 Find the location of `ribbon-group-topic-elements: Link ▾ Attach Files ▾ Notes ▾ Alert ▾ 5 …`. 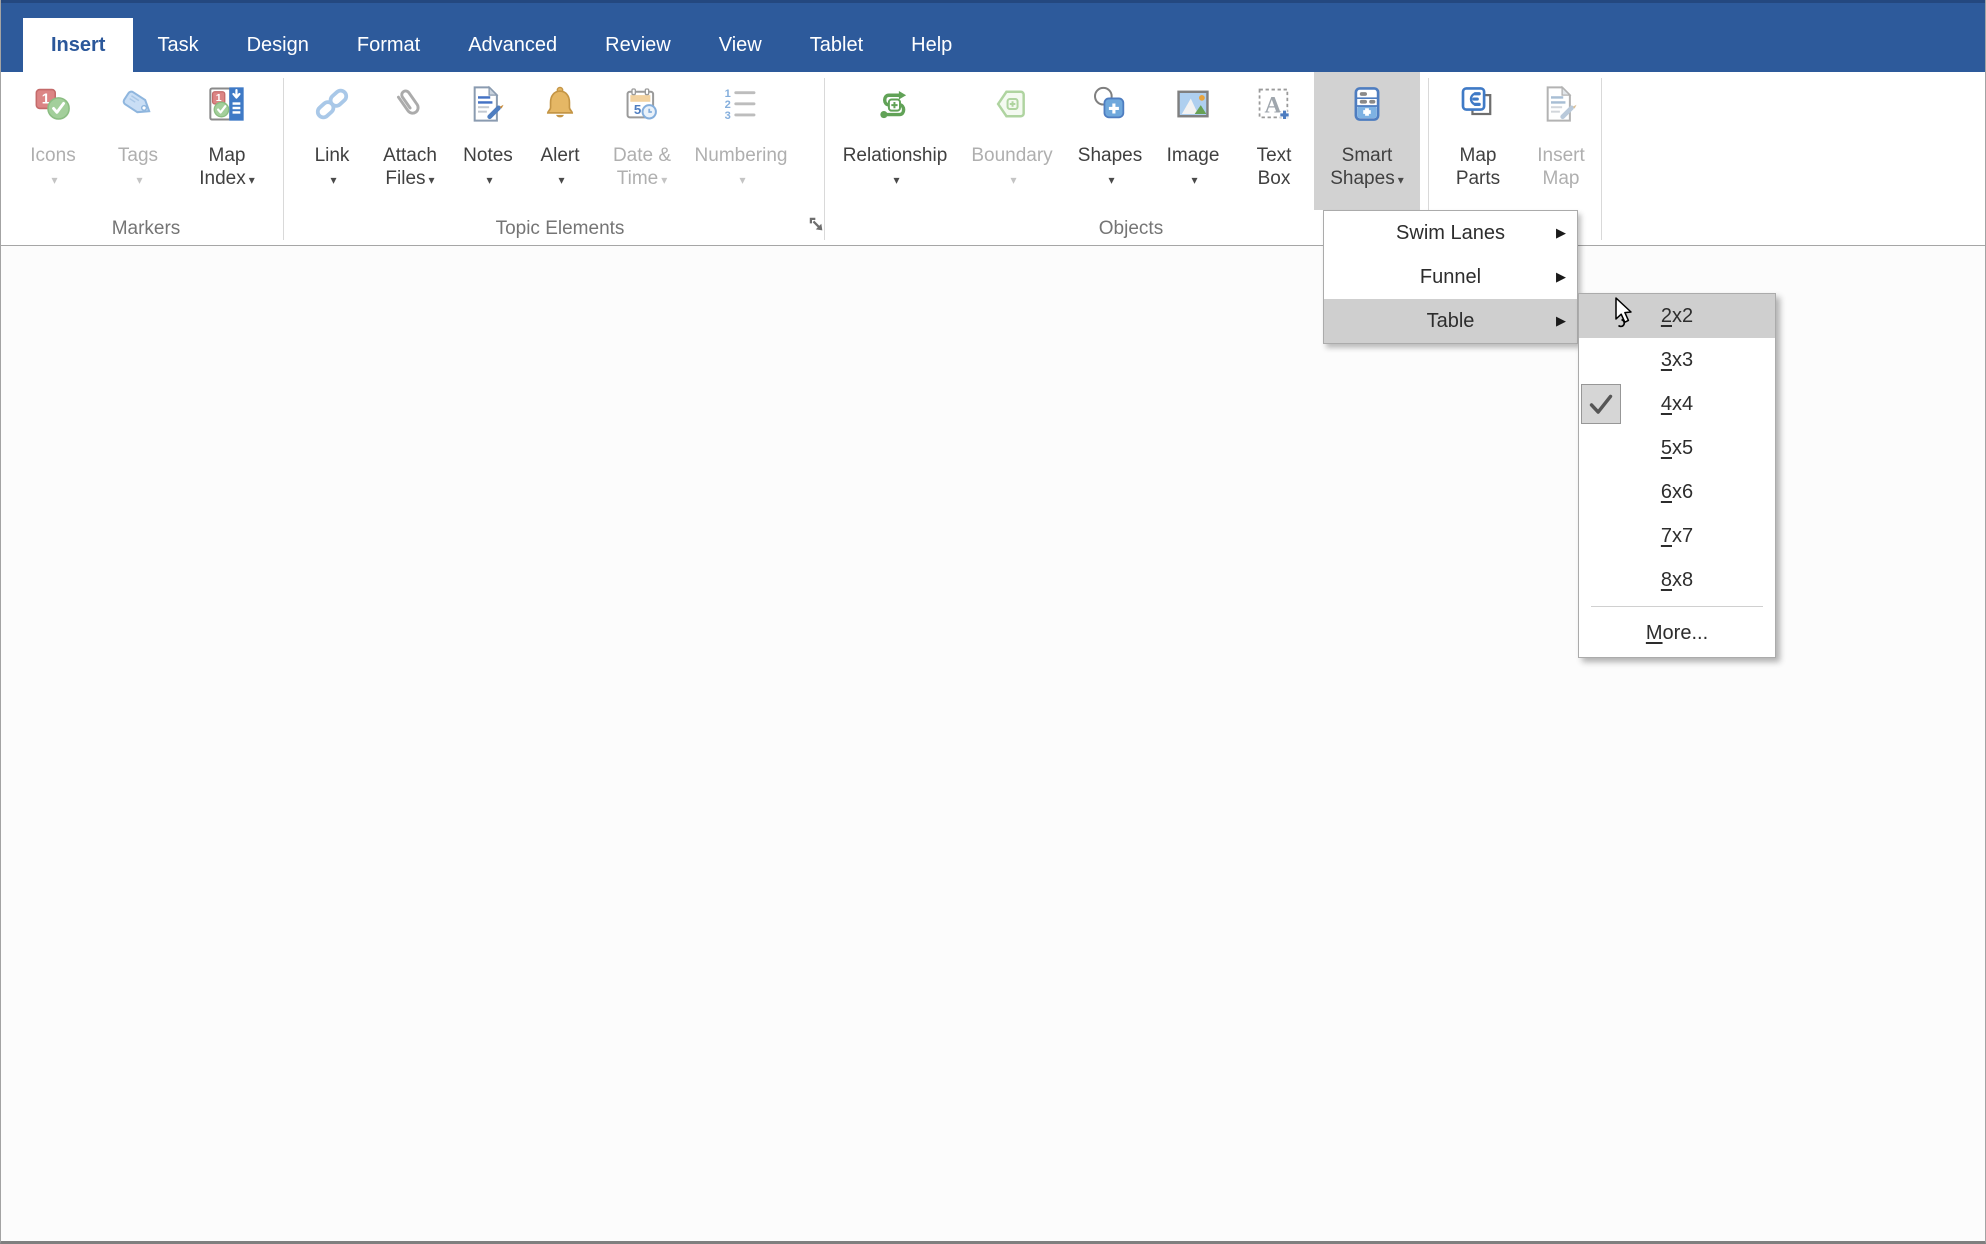

ribbon-group-topic-elements: Link ▾ Attach Files ▾ Notes ▾ Alert ▾ 5 … is located at coordinates (560, 159).